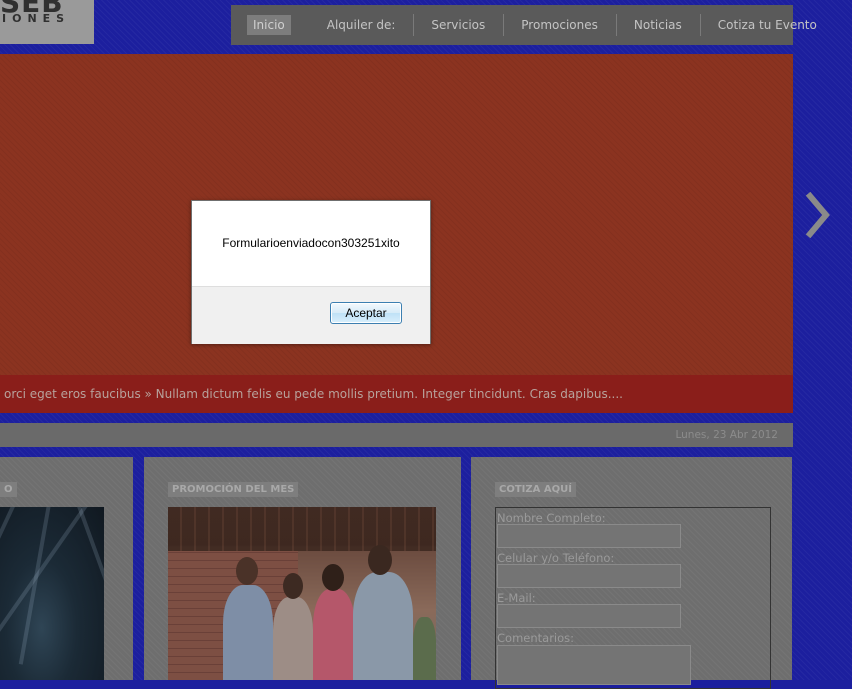 The height and width of the screenshot is (689, 852). What do you see at coordinates (311, 315) in the screenshot?
I see `dialog-footer: Aceptar` at bounding box center [311, 315].